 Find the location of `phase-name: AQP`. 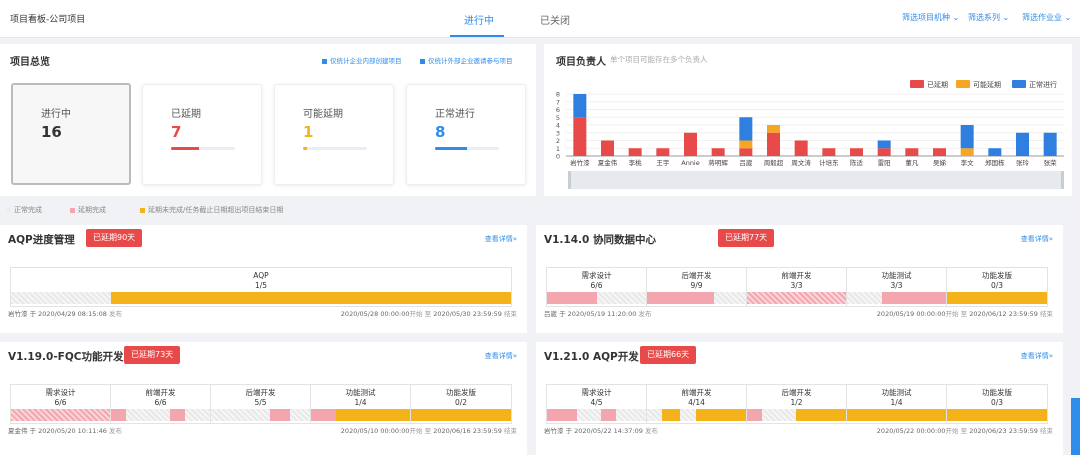

phase-name: AQP is located at coordinates (261, 275).